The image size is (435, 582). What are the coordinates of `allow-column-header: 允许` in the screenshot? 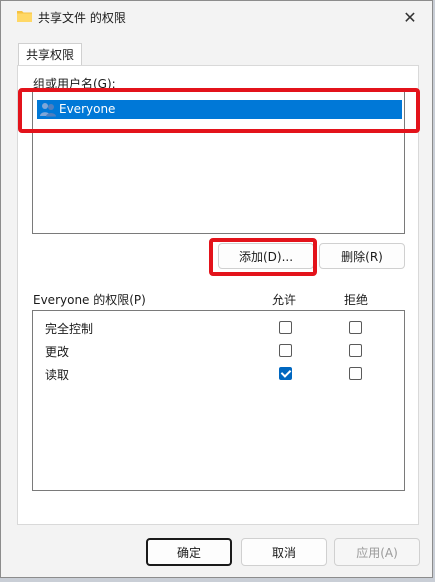 It's located at (284, 300).